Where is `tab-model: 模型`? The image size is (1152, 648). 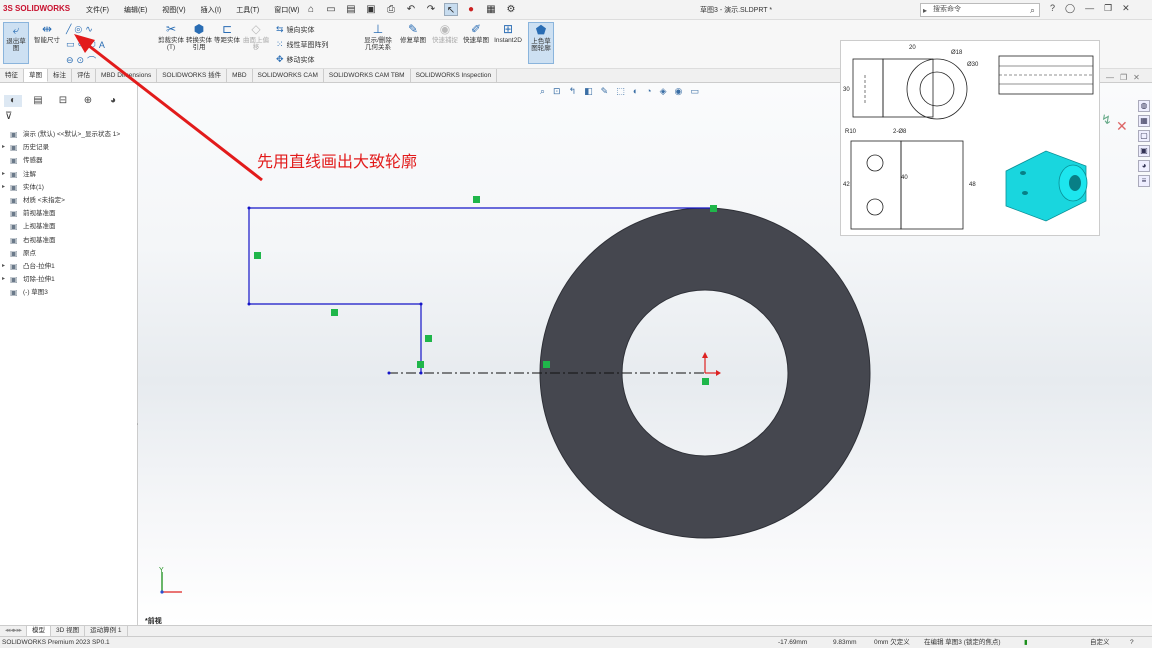
tab-model: 模型 is located at coordinates (39, 631).